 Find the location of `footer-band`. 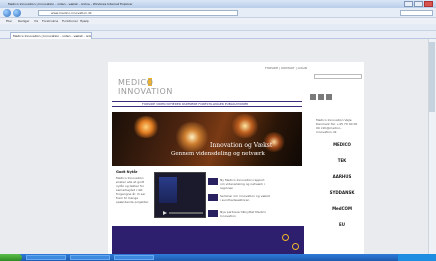

footer-band is located at coordinates (208, 240).